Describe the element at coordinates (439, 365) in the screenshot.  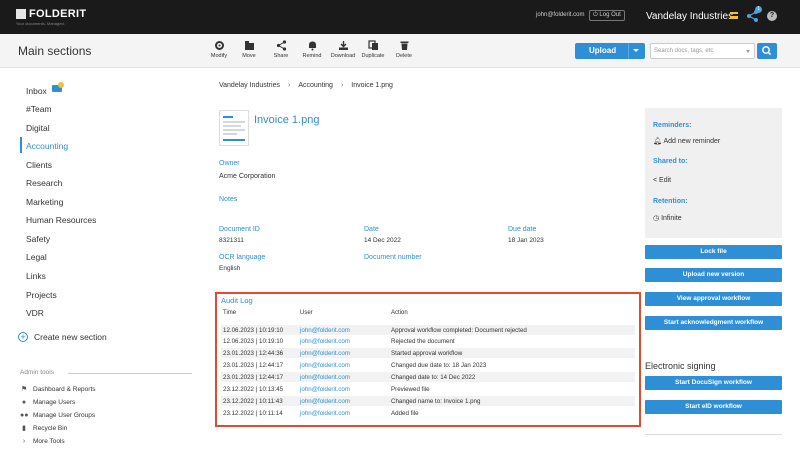
I see `row-action: Changed due date to: 18 Jan 2023` at that location.